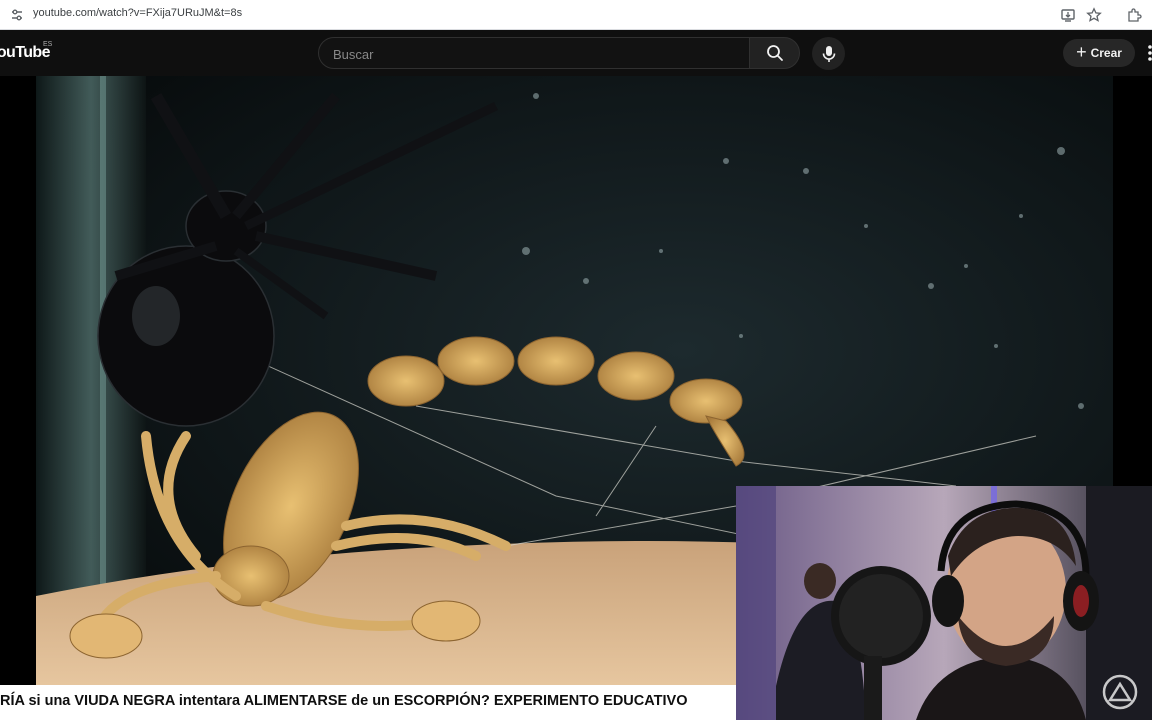  Describe the element at coordinates (1149, 53) in the screenshot. I see `more-options-icon` at that location.